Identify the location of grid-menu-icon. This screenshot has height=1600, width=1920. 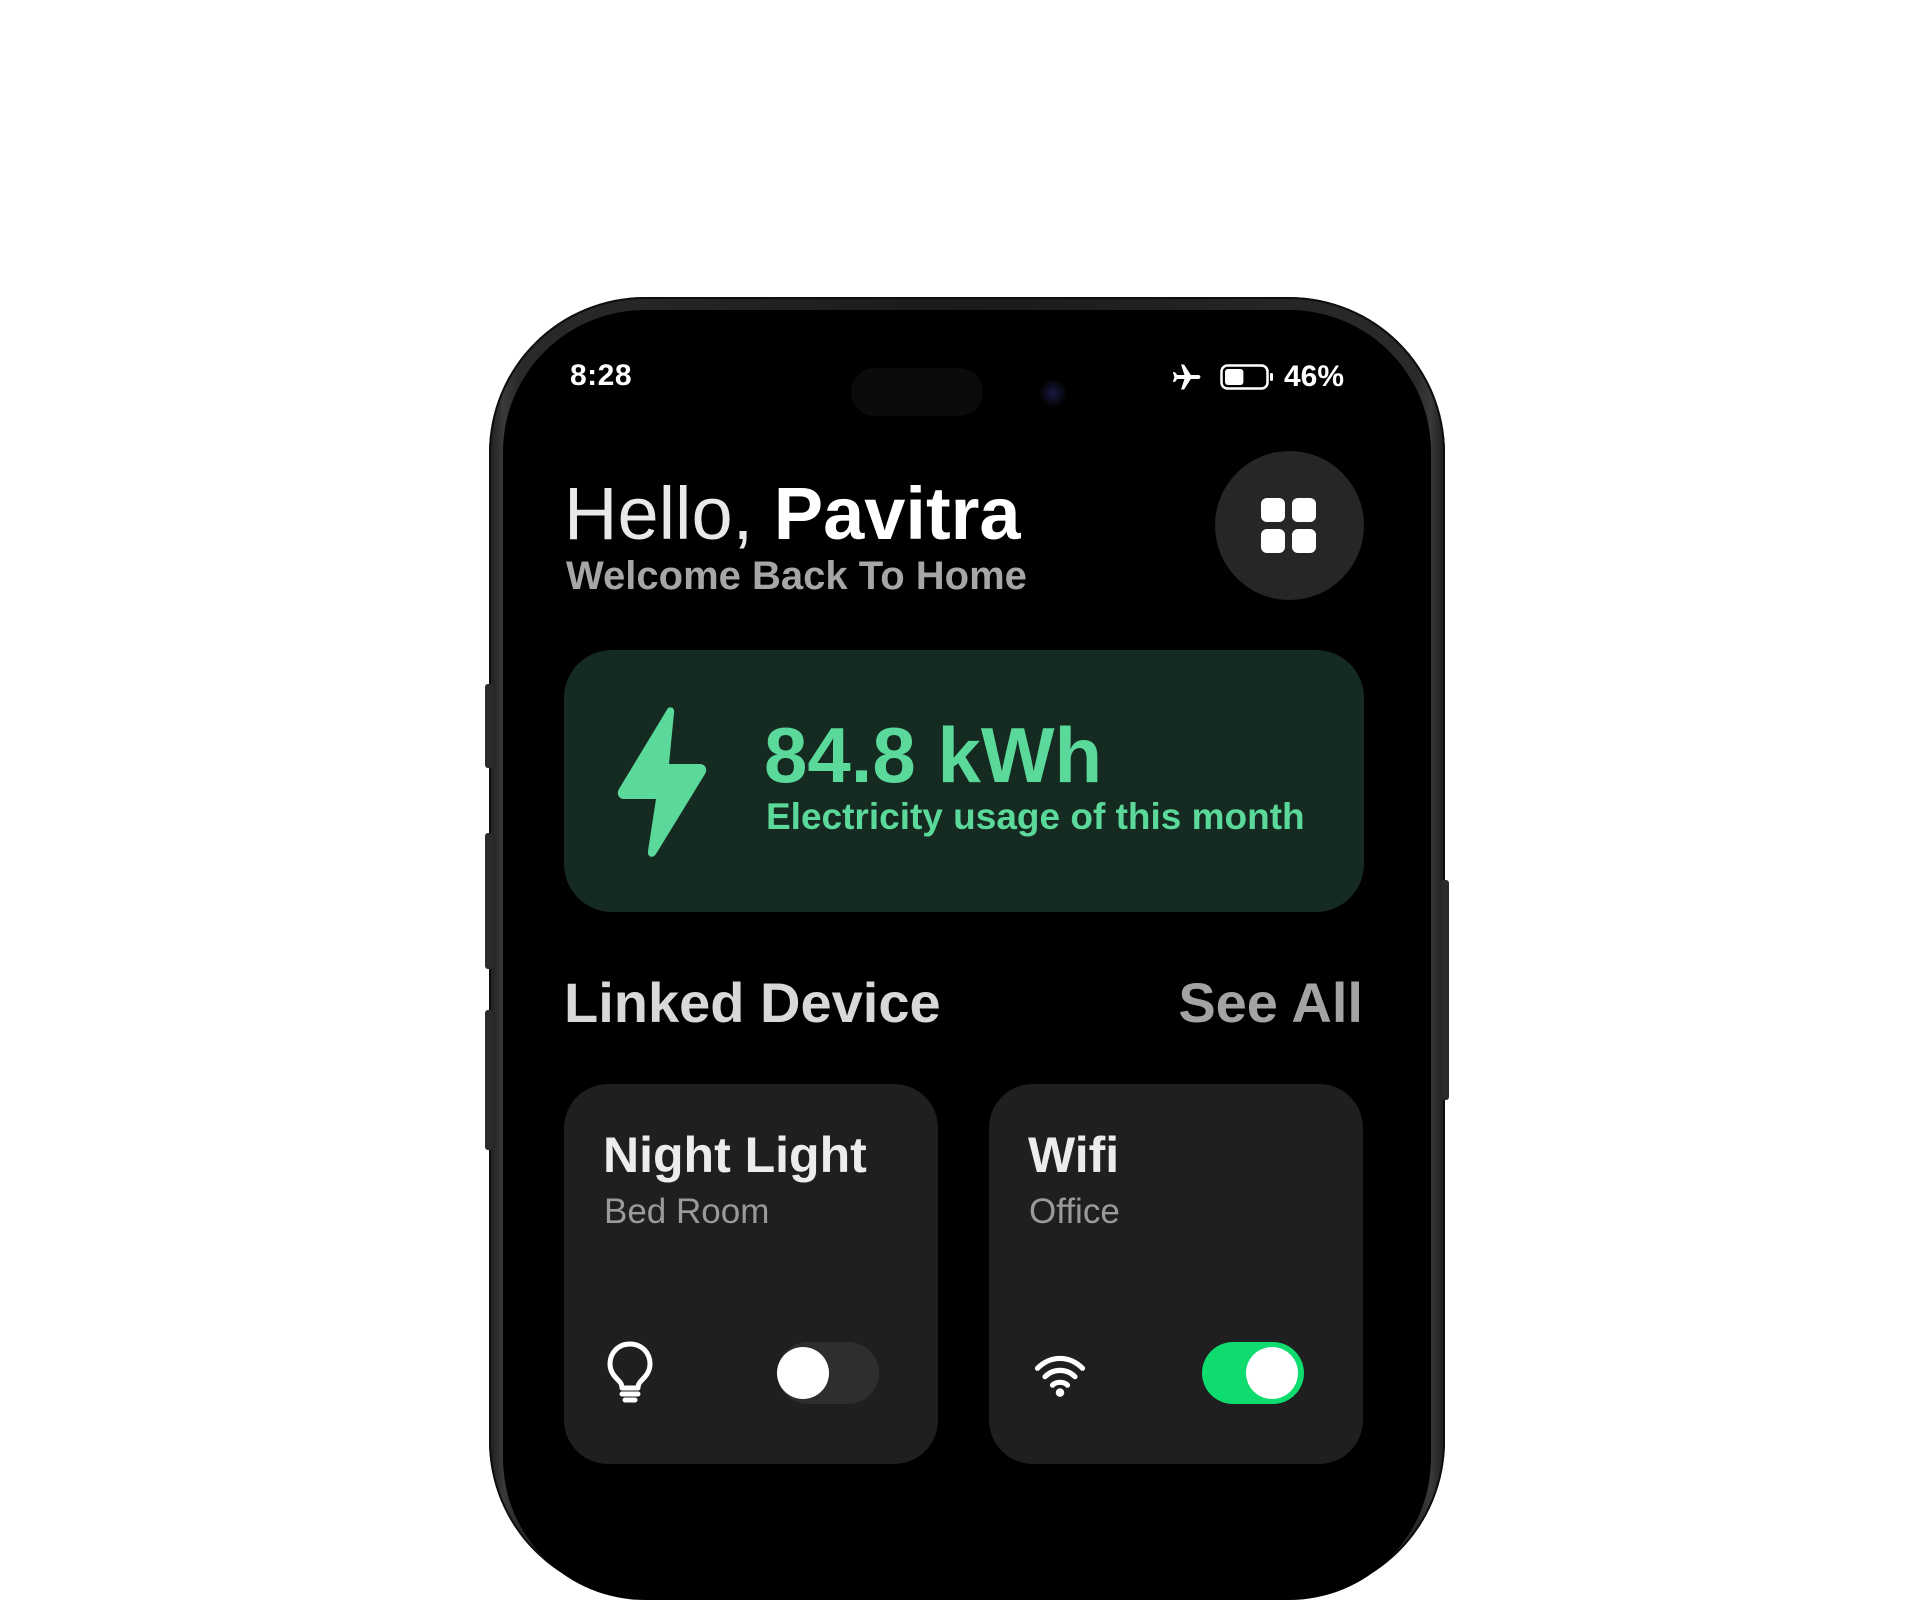
(1288, 525).